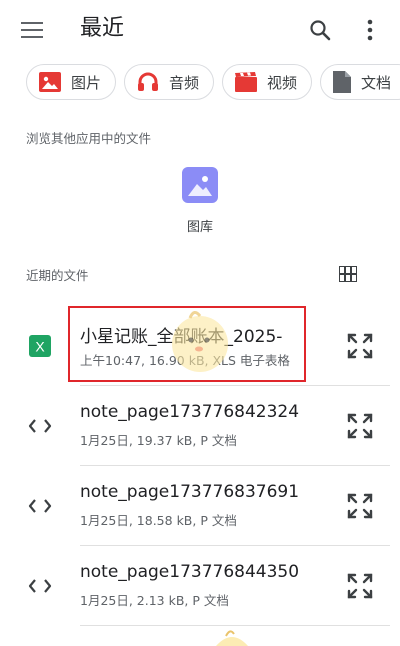 The image size is (400, 646). What do you see at coordinates (86, 82) in the screenshot?
I see `chip-images-label: 图片` at bounding box center [86, 82].